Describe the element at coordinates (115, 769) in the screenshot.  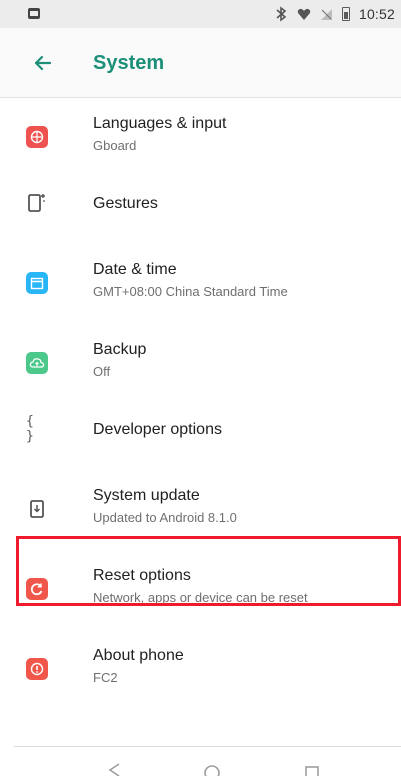
I see `back-nav-icon` at that location.